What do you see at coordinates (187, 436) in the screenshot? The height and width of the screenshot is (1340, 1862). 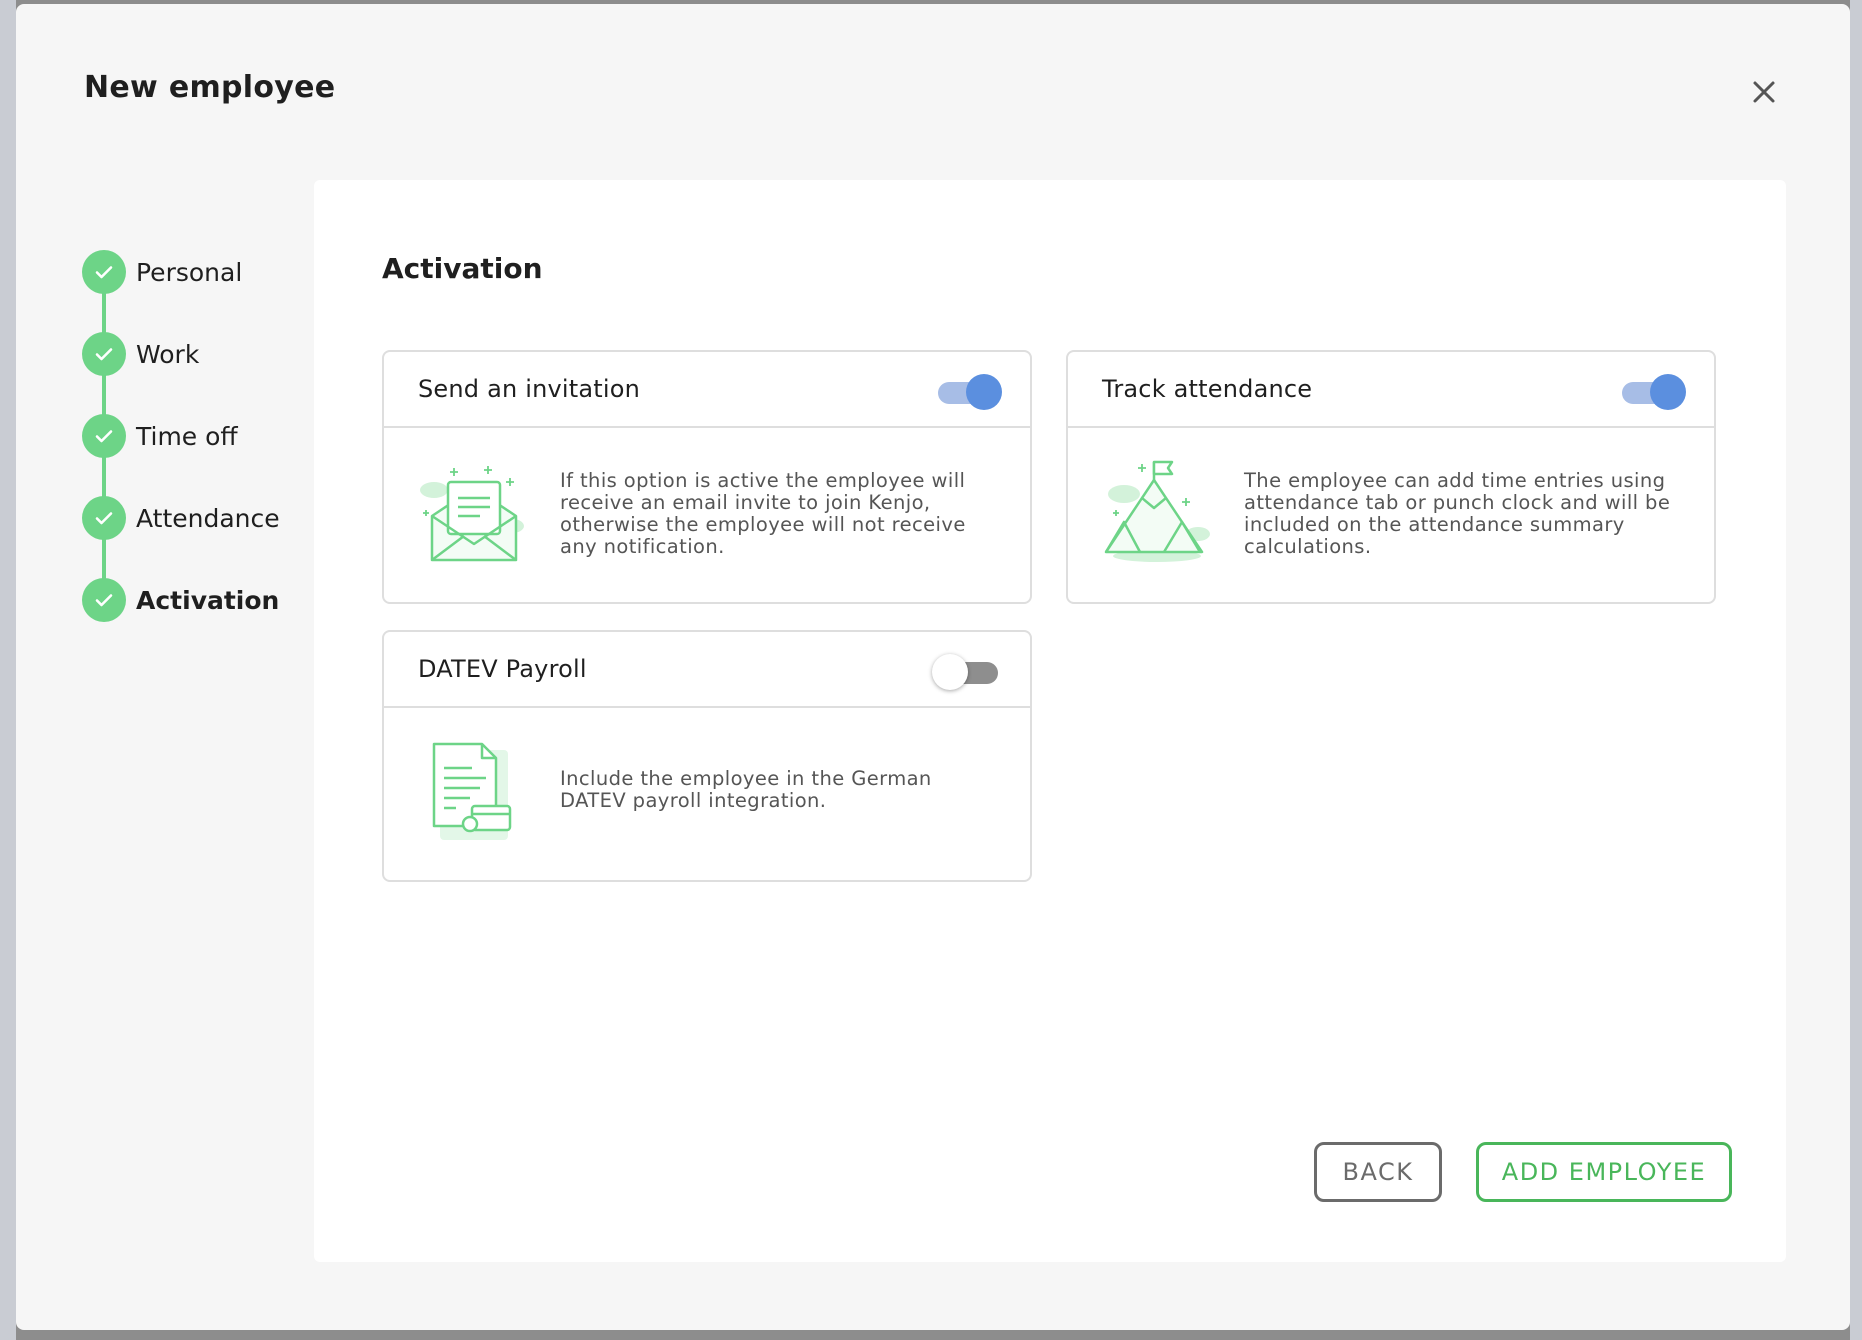 I see `step-label: Time off` at bounding box center [187, 436].